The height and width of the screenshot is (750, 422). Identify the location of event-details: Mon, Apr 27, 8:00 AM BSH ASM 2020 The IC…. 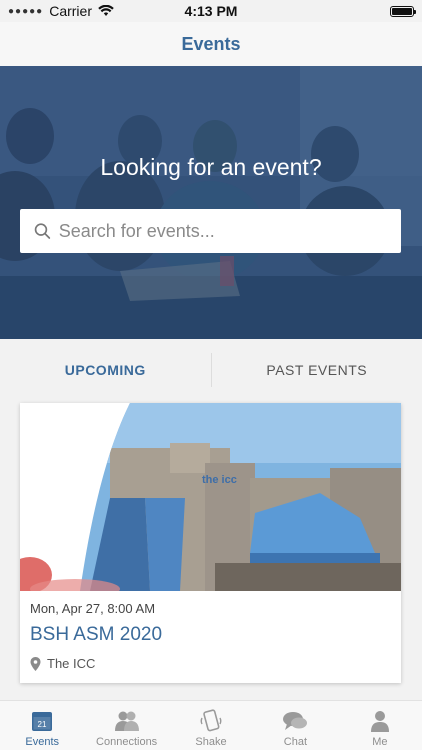
(210, 636).